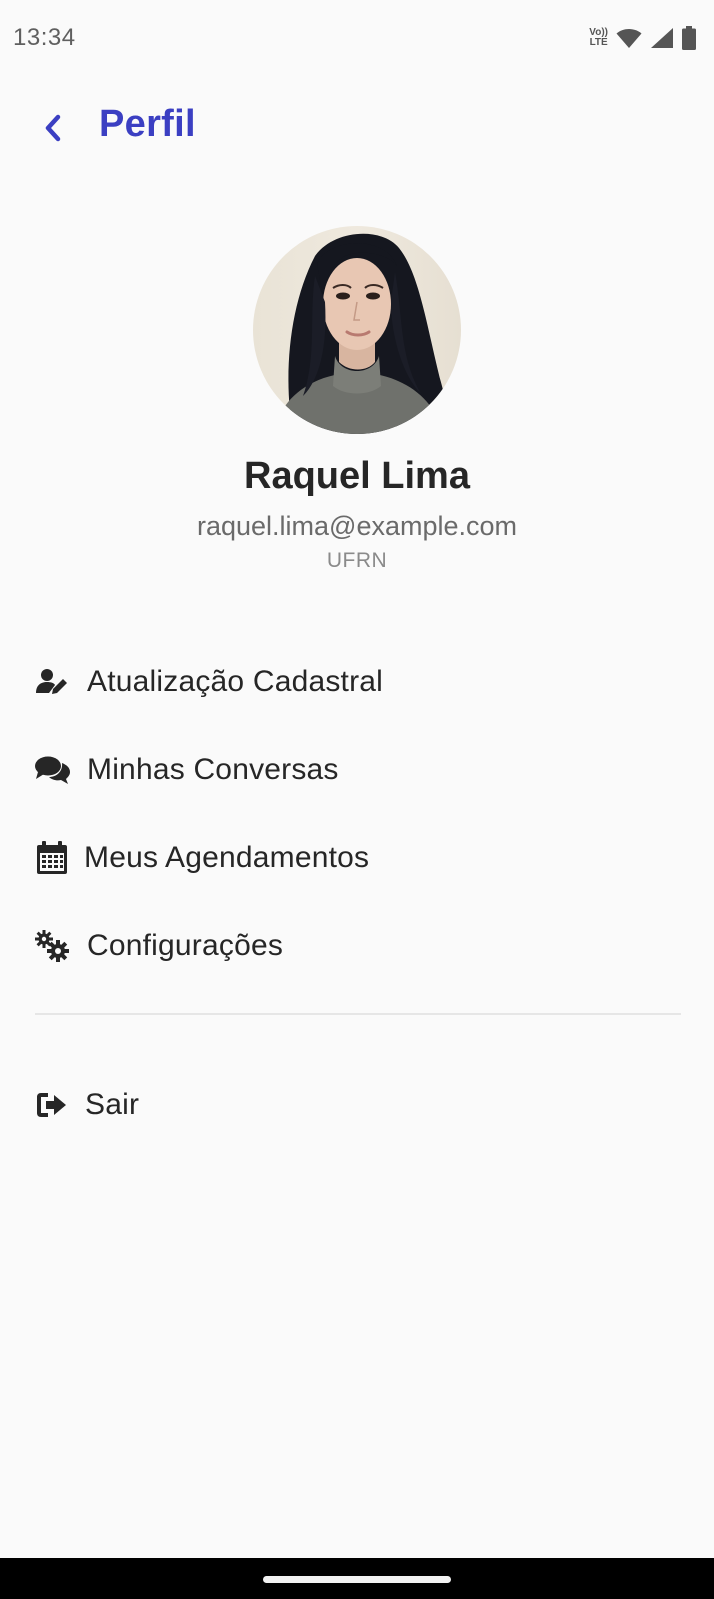  What do you see at coordinates (629, 38) in the screenshot?
I see `wifi-icon` at bounding box center [629, 38].